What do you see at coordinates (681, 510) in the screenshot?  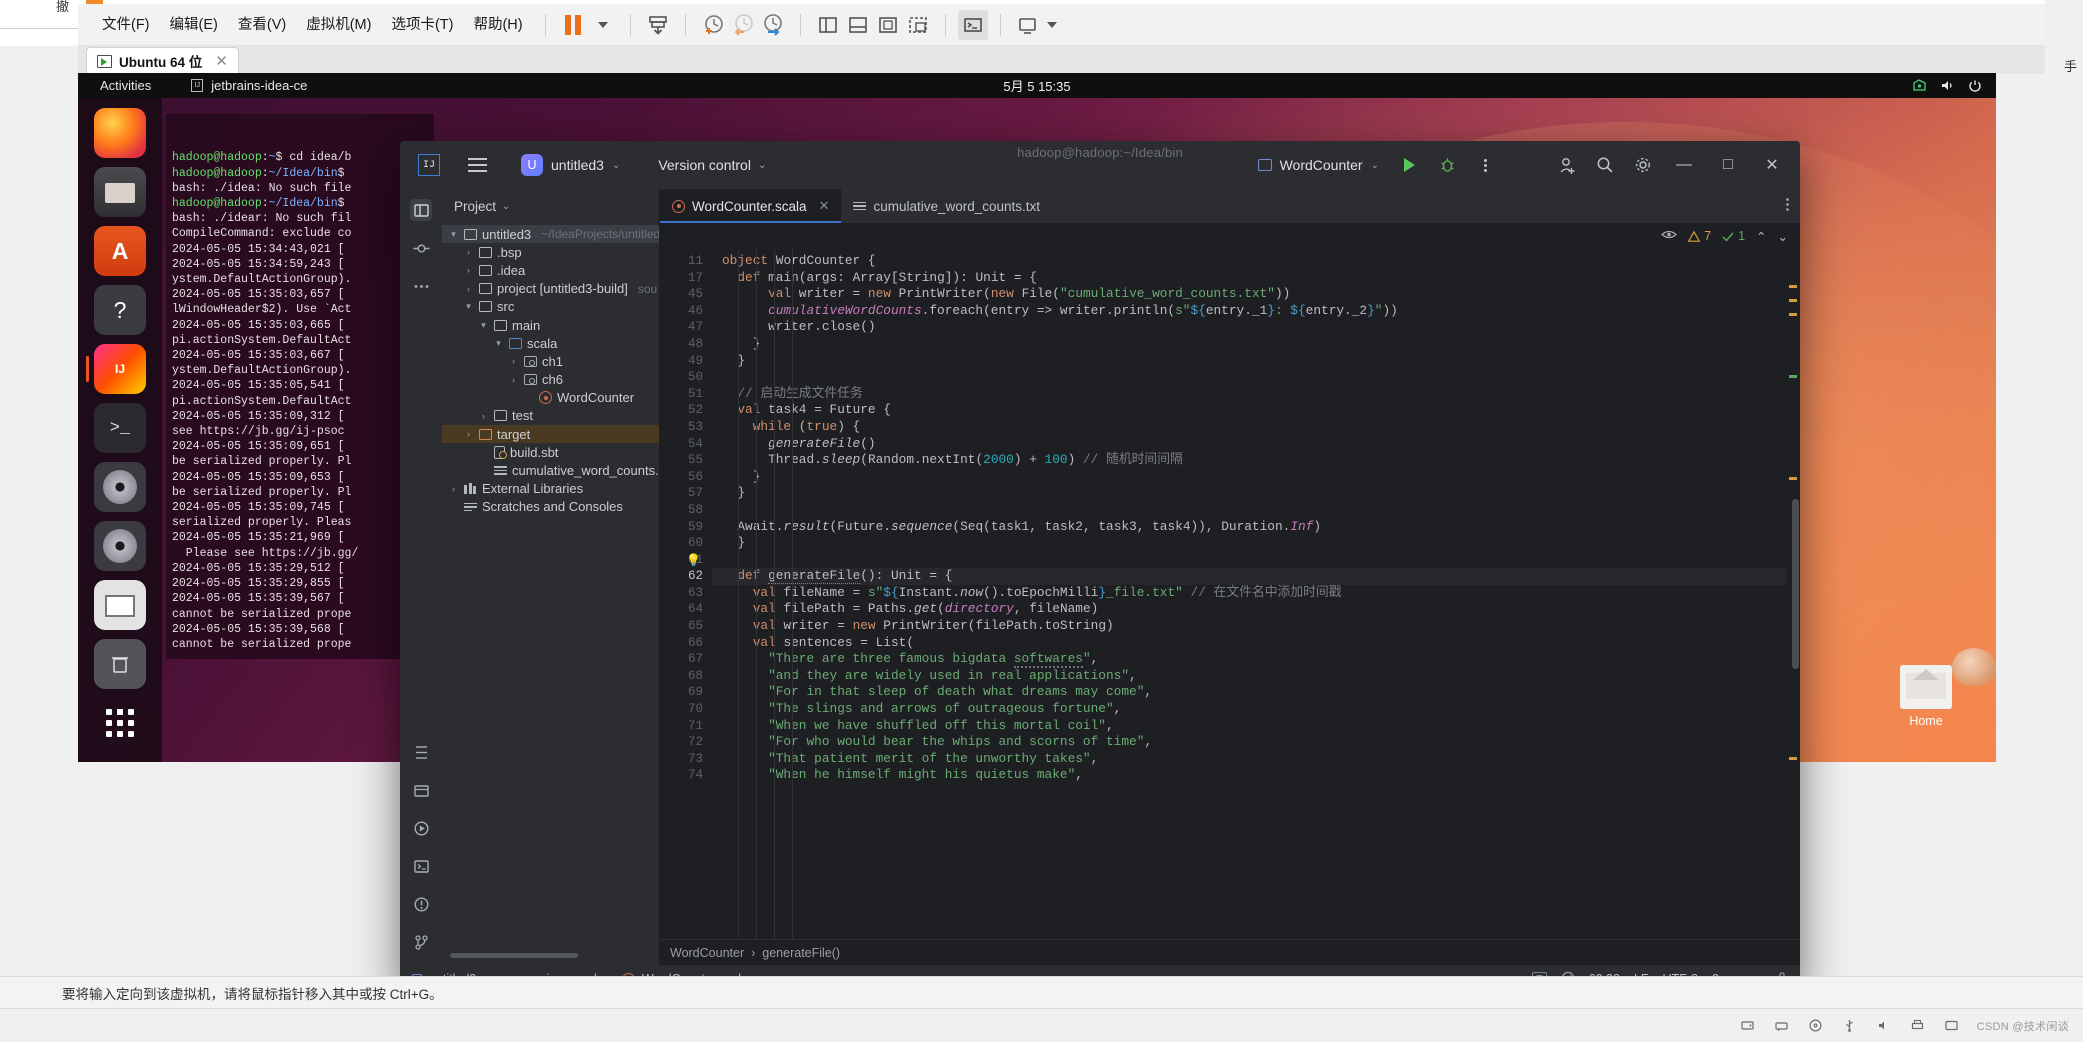 I see `line-number: 58` at bounding box center [681, 510].